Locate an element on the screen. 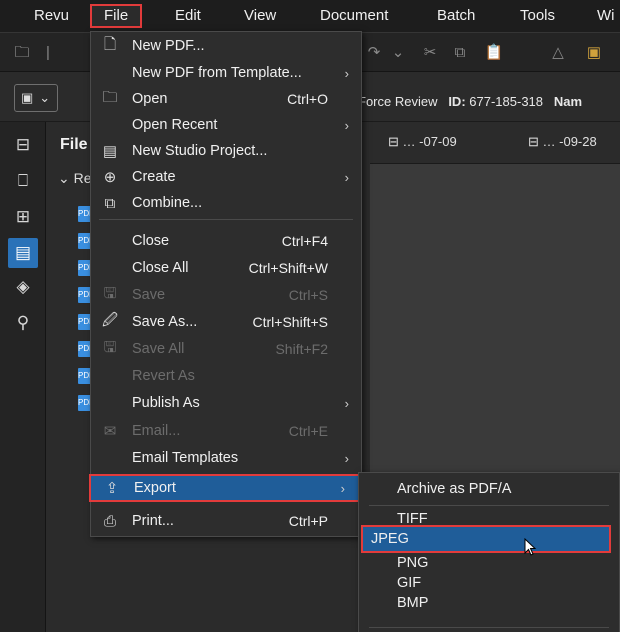 The width and height of the screenshot is (620, 632). menu-item-save: 🖫 Save Ctrl+S is located at coordinates (226, 295).